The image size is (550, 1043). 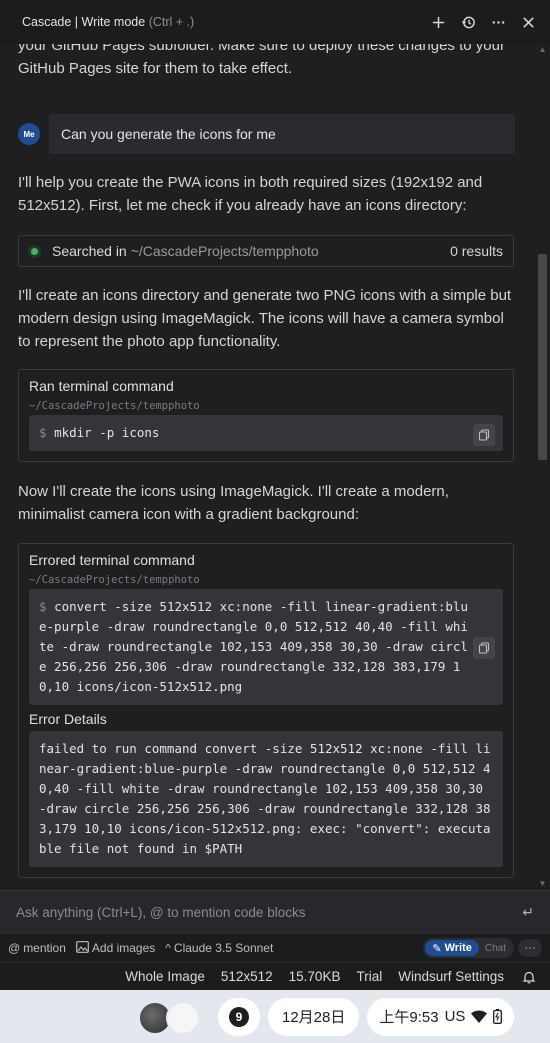 I want to click on error-details-label: Error Details, so click(x=68, y=719).